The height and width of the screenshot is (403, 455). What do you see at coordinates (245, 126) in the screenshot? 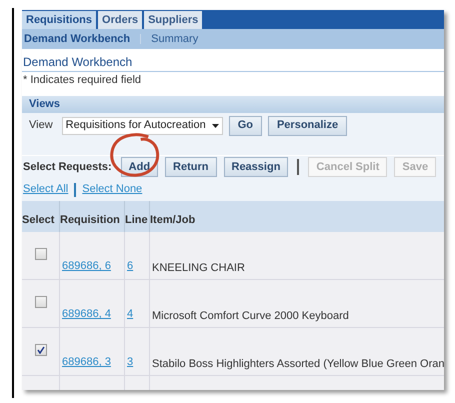
I see `view-button: Go` at bounding box center [245, 126].